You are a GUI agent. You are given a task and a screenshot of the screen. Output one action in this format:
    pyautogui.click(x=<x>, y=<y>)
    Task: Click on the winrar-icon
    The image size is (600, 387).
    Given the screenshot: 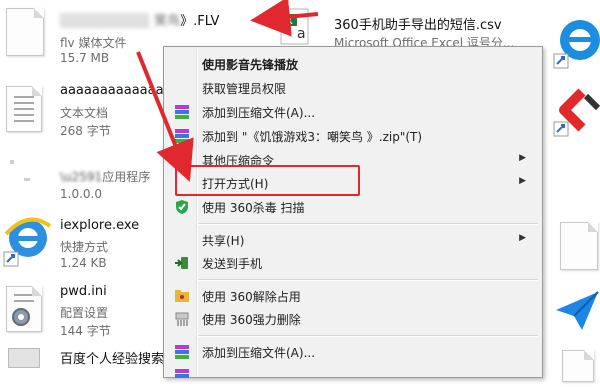 What is the action you would take?
    pyautogui.click(x=182, y=376)
    